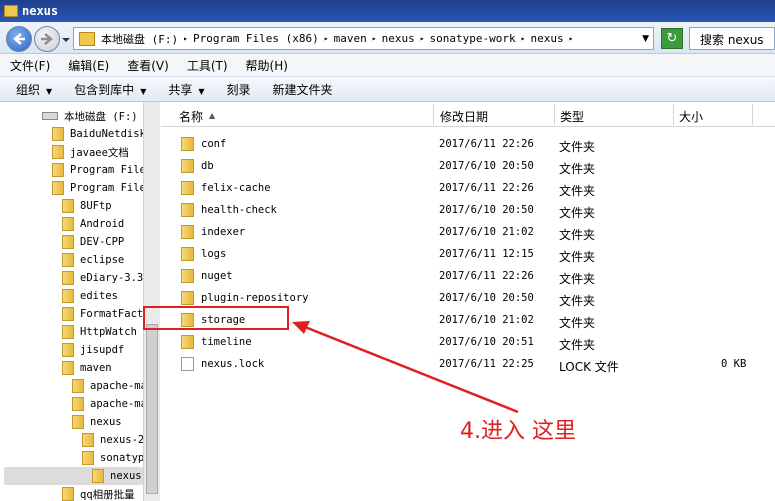 This screenshot has width=775, height=501. I want to click on organize-button: 组织 ▼, so click(34, 89).